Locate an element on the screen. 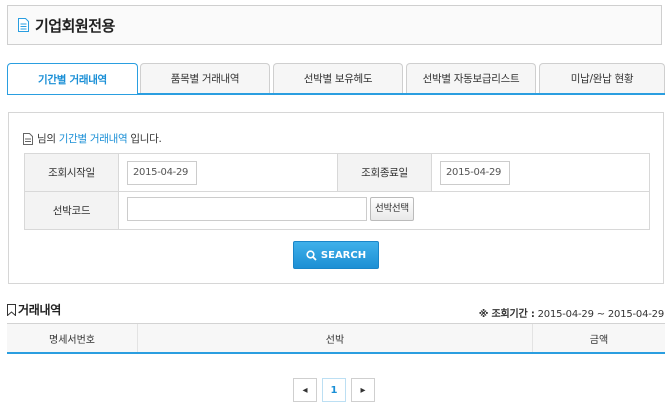 The width and height of the screenshot is (670, 408). description-highlight: 기간별 거래내역 is located at coordinates (93, 139).